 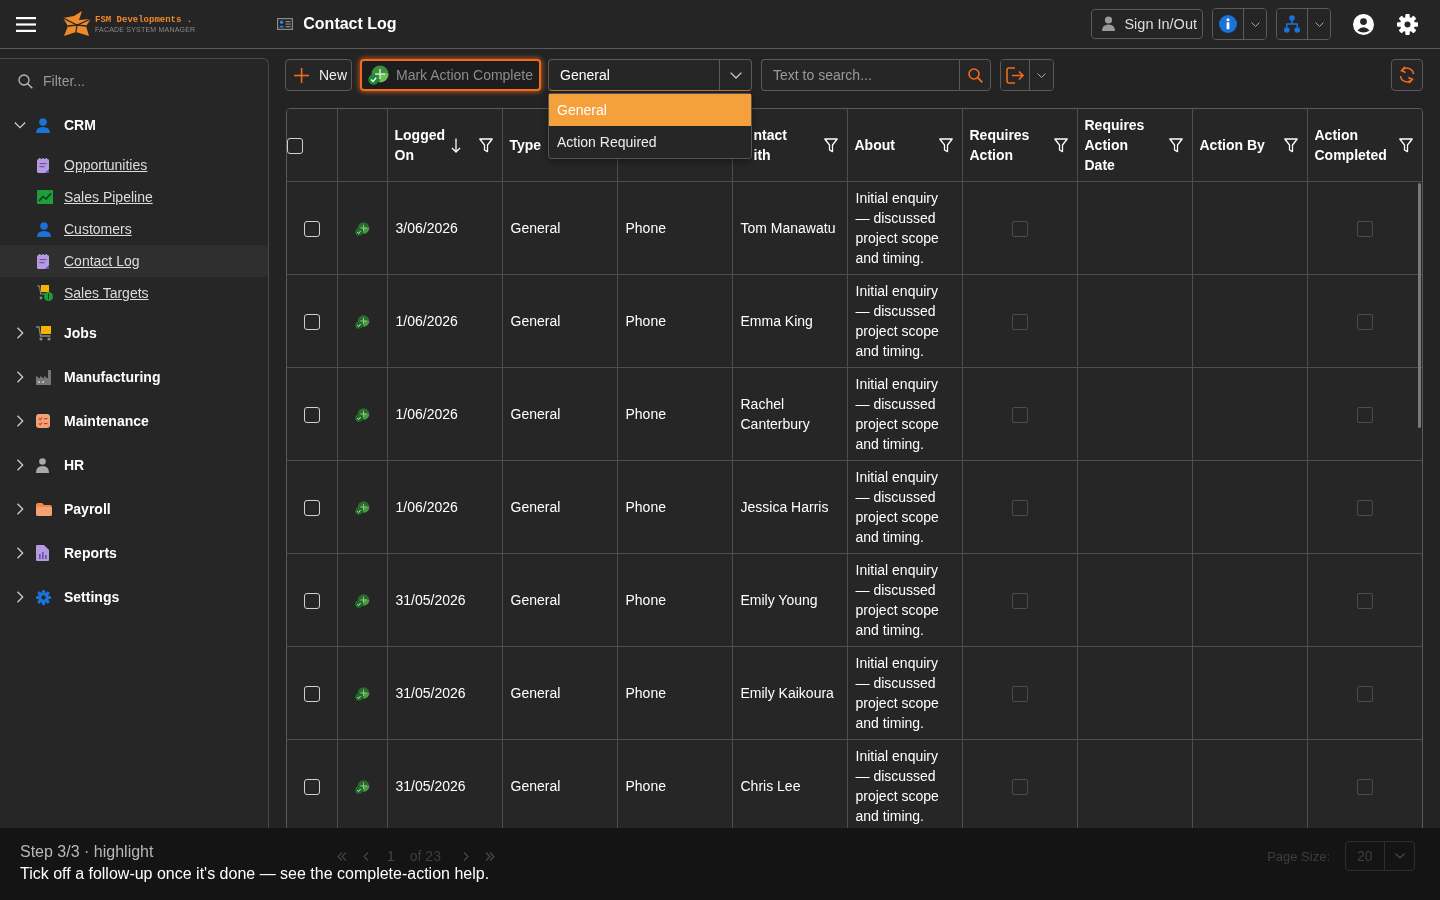 What do you see at coordinates (1407, 24) in the screenshot?
I see `settings-icon` at bounding box center [1407, 24].